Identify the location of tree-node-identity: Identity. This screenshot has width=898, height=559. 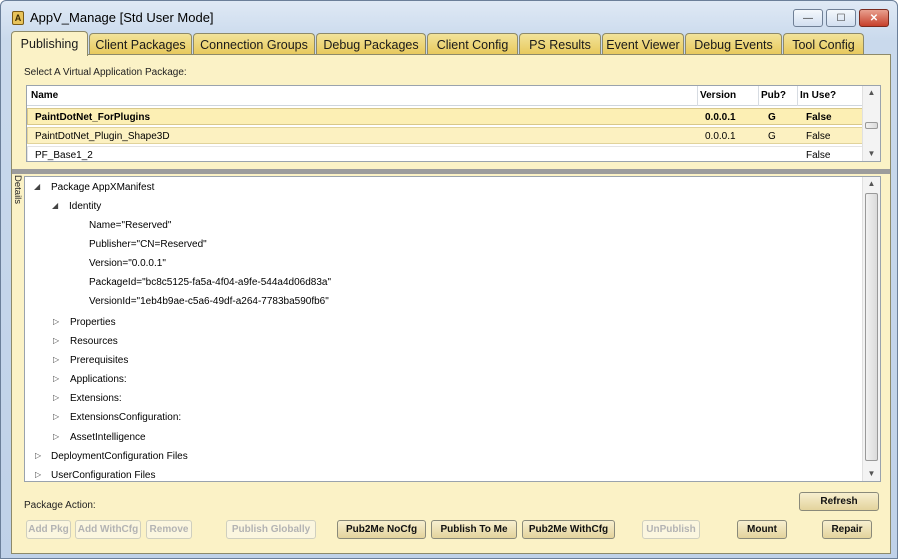
(85, 206).